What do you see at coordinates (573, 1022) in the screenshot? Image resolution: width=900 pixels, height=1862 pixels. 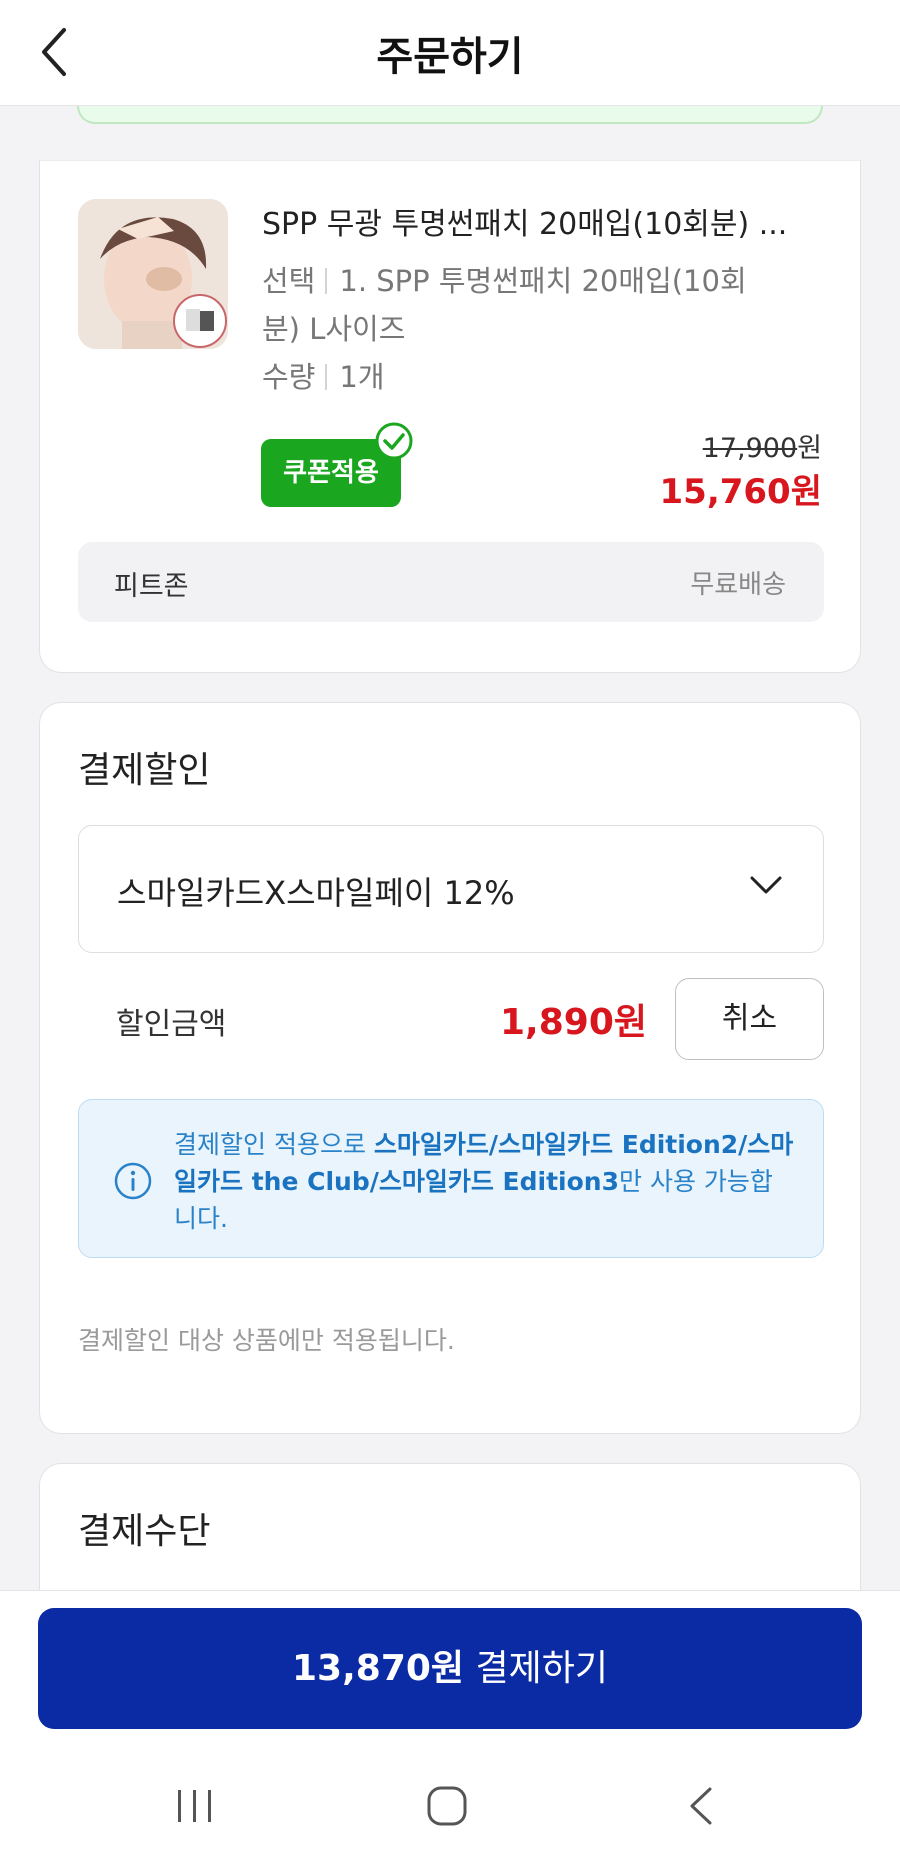 I see `discount-amount-value: 1,890원` at bounding box center [573, 1022].